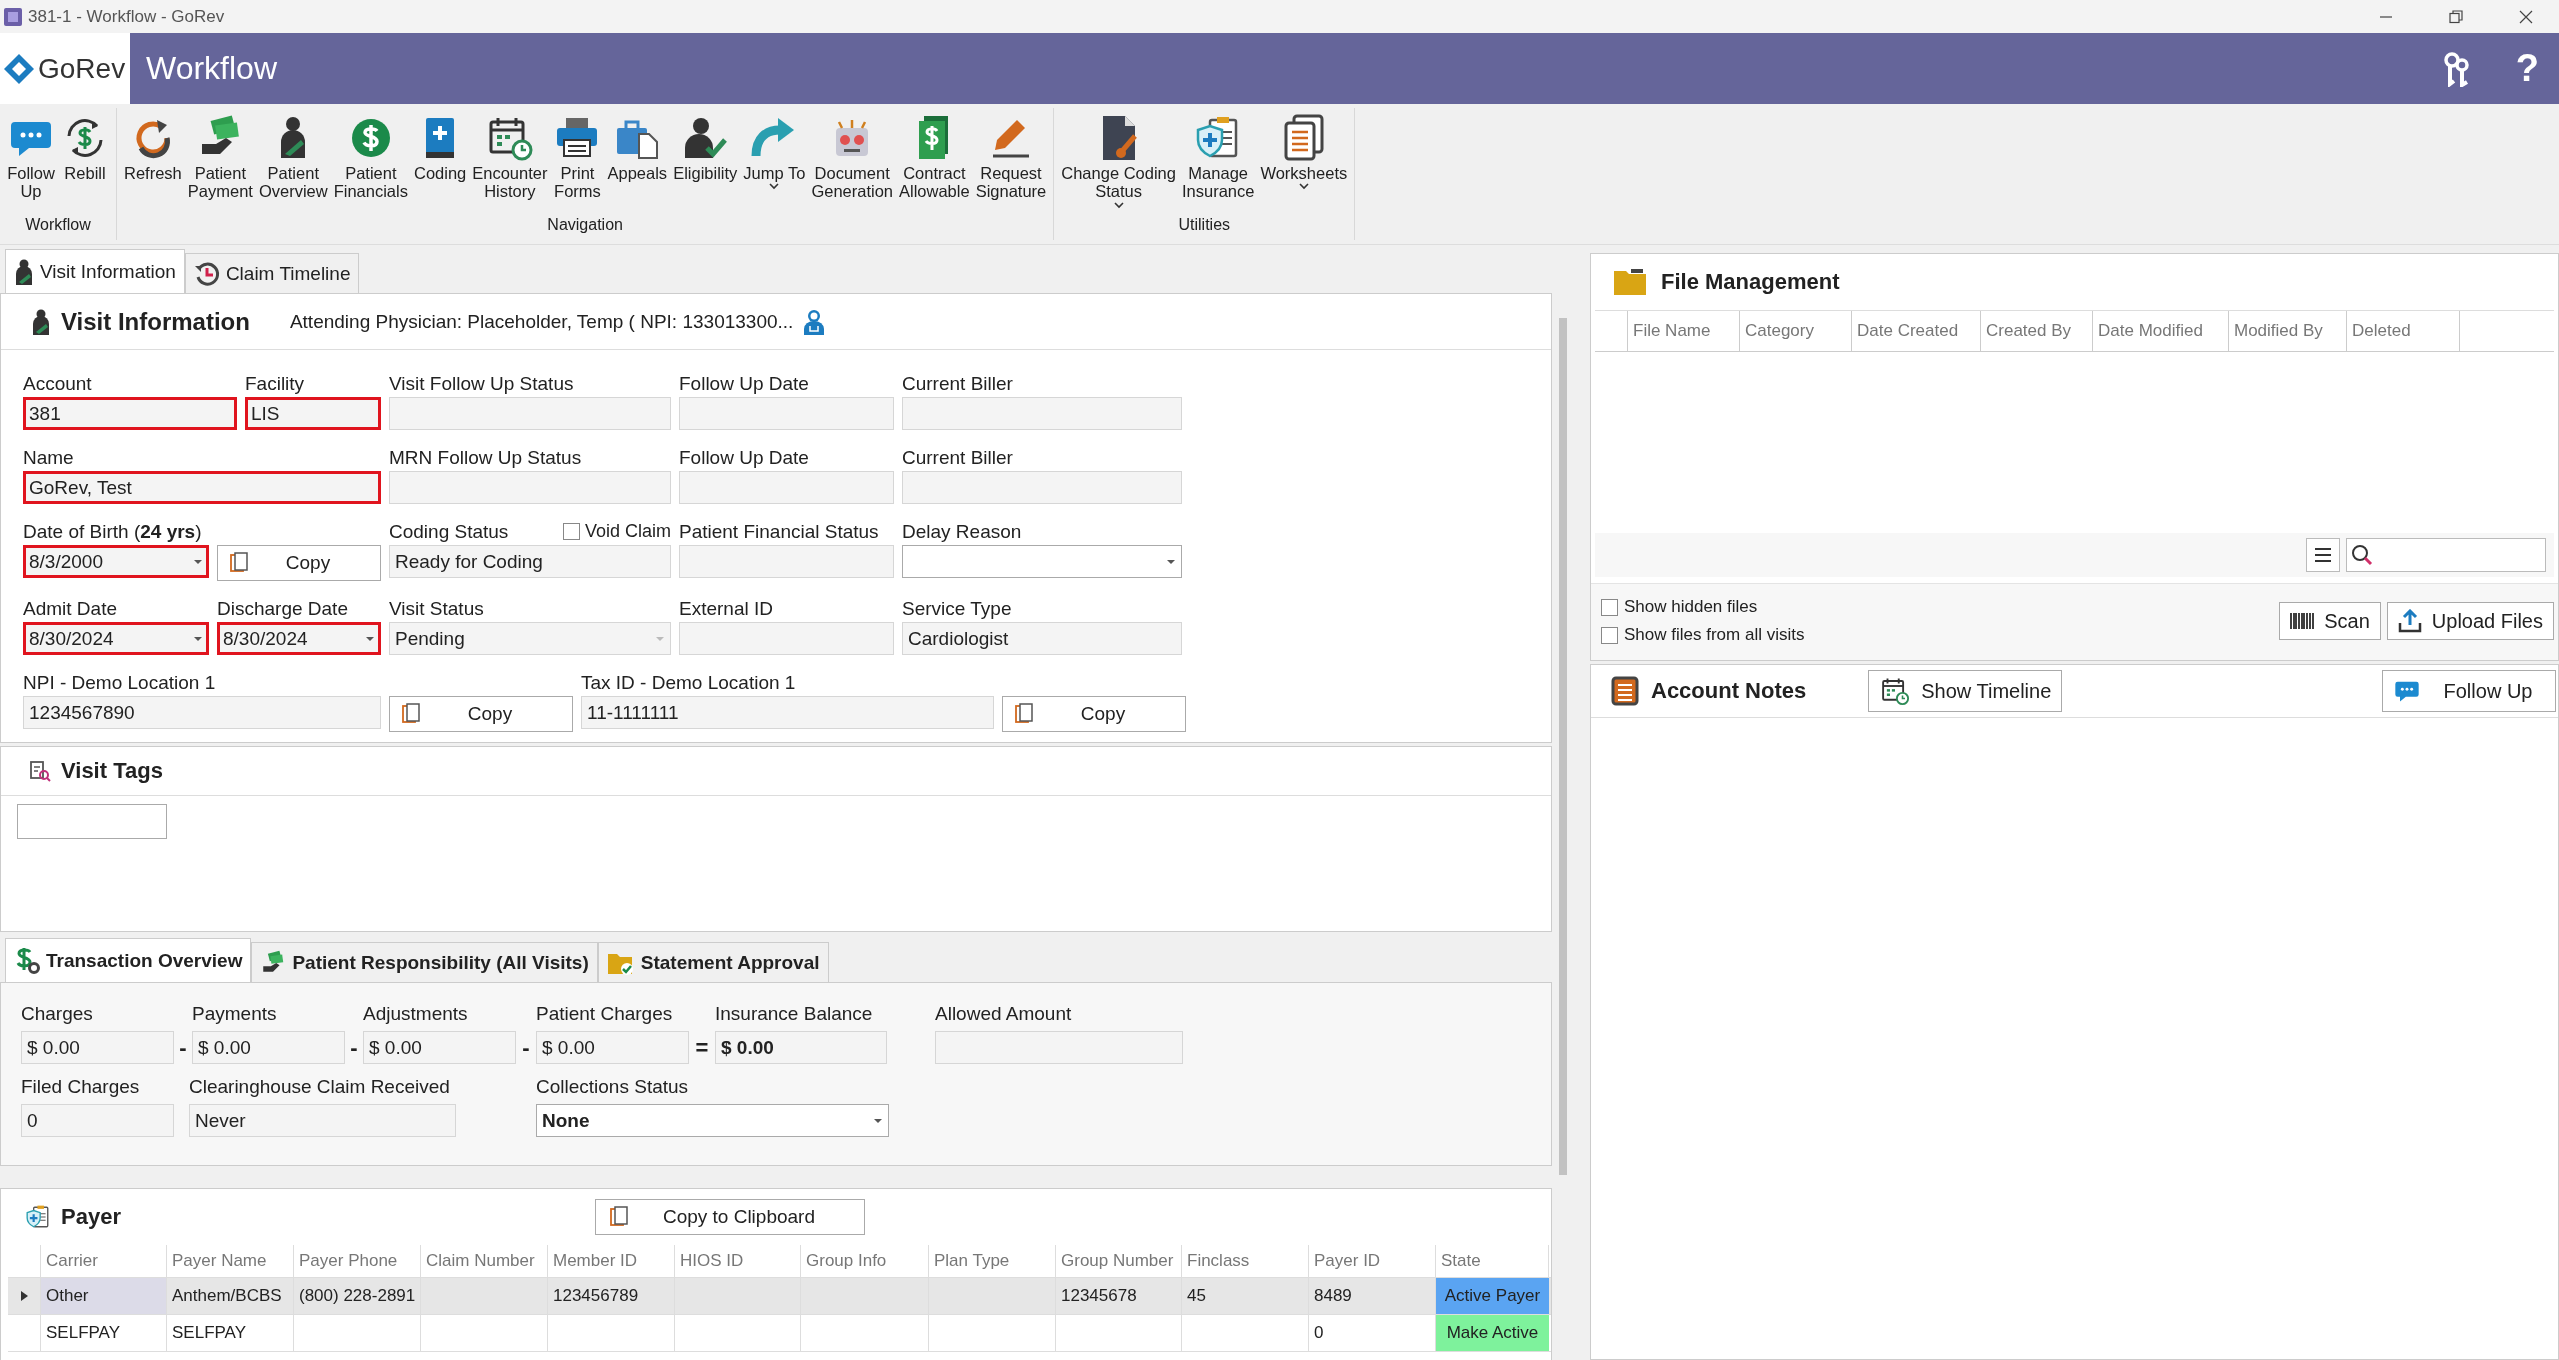 The width and height of the screenshot is (2559, 1360). Describe the element at coordinates (637, 148) in the screenshot. I see `ribbon-button: Appeals` at that location.